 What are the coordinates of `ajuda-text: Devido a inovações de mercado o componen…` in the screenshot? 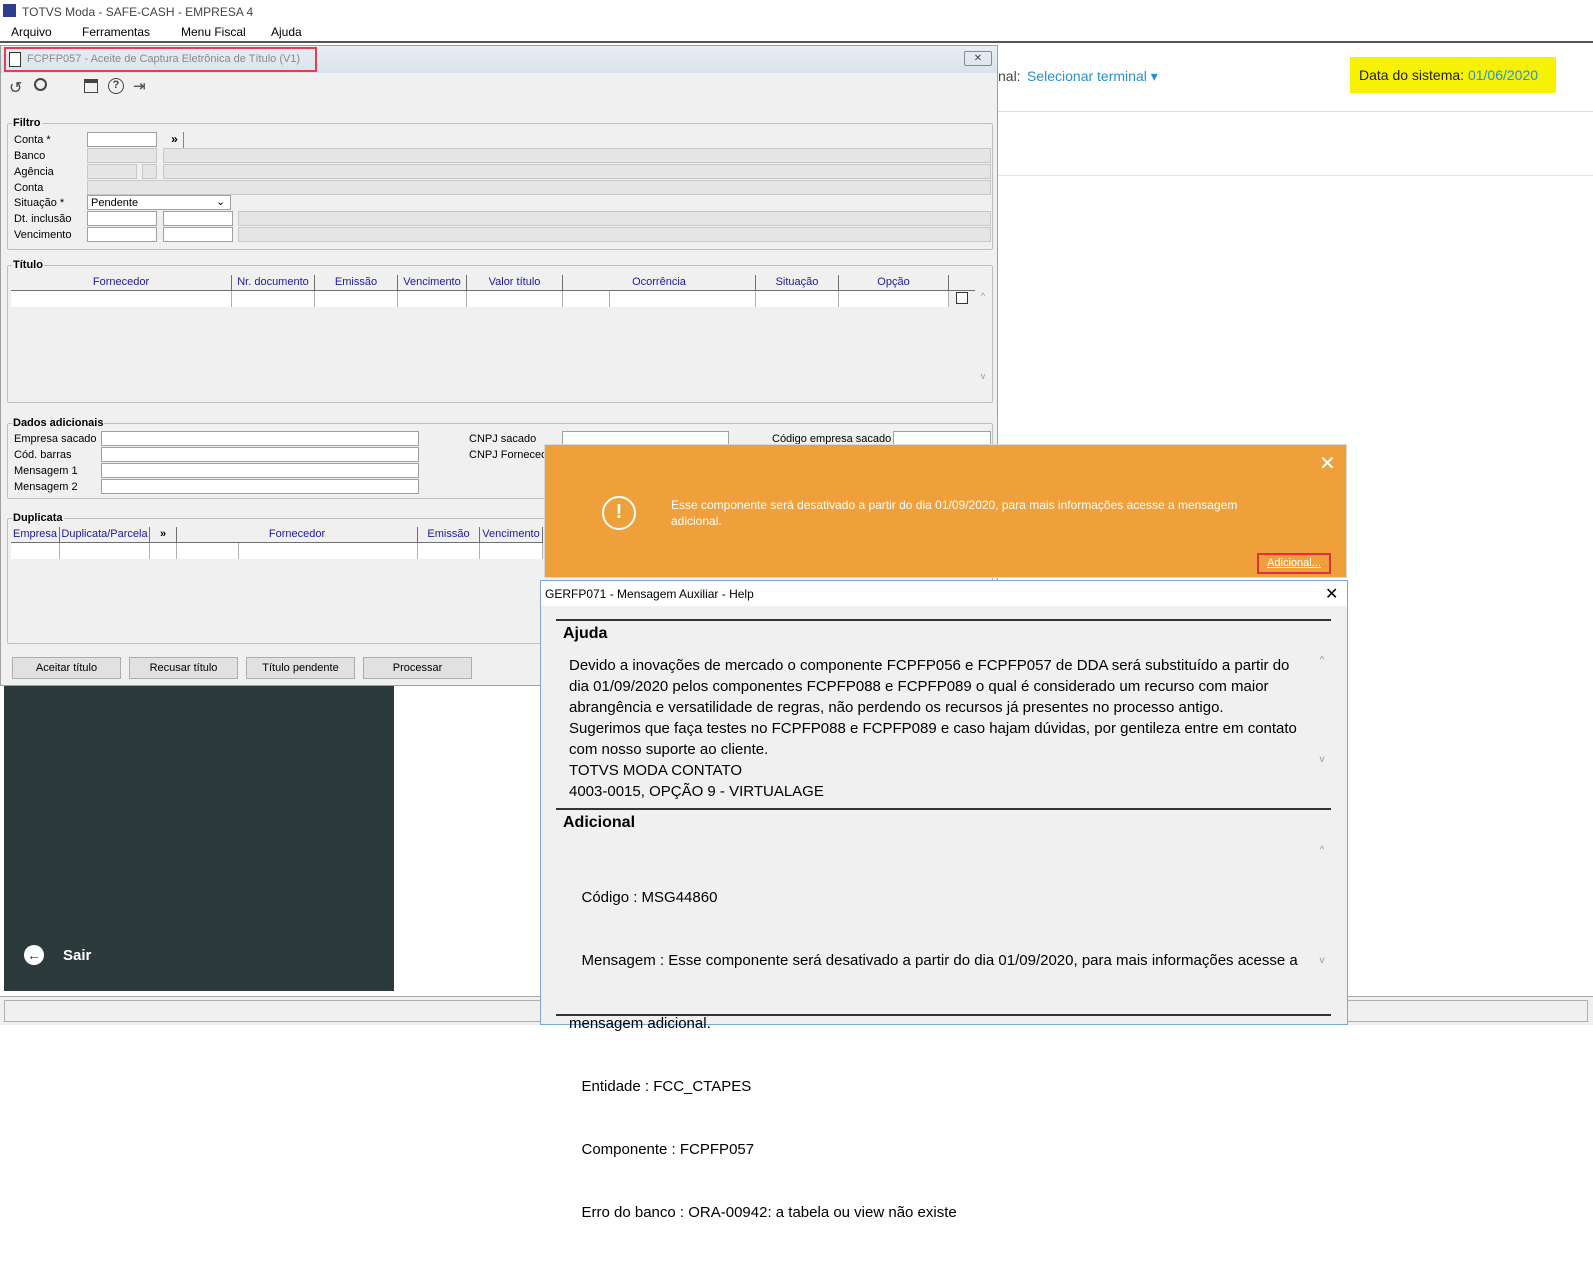 It's located at (949, 728).